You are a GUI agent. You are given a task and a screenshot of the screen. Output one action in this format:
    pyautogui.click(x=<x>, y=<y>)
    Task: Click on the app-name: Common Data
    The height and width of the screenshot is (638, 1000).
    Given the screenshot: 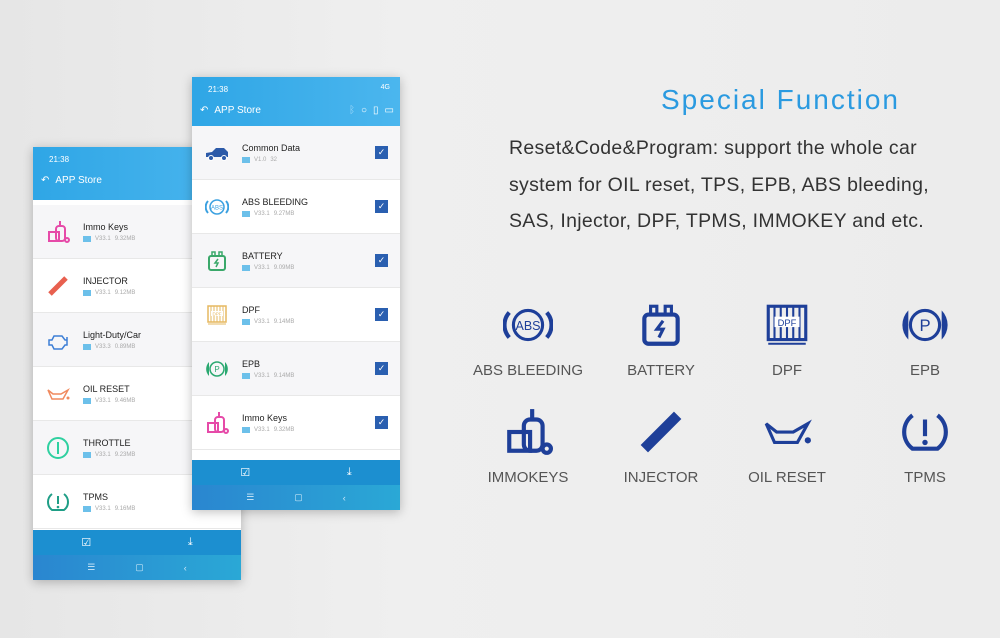 What is the action you would take?
    pyautogui.click(x=271, y=147)
    